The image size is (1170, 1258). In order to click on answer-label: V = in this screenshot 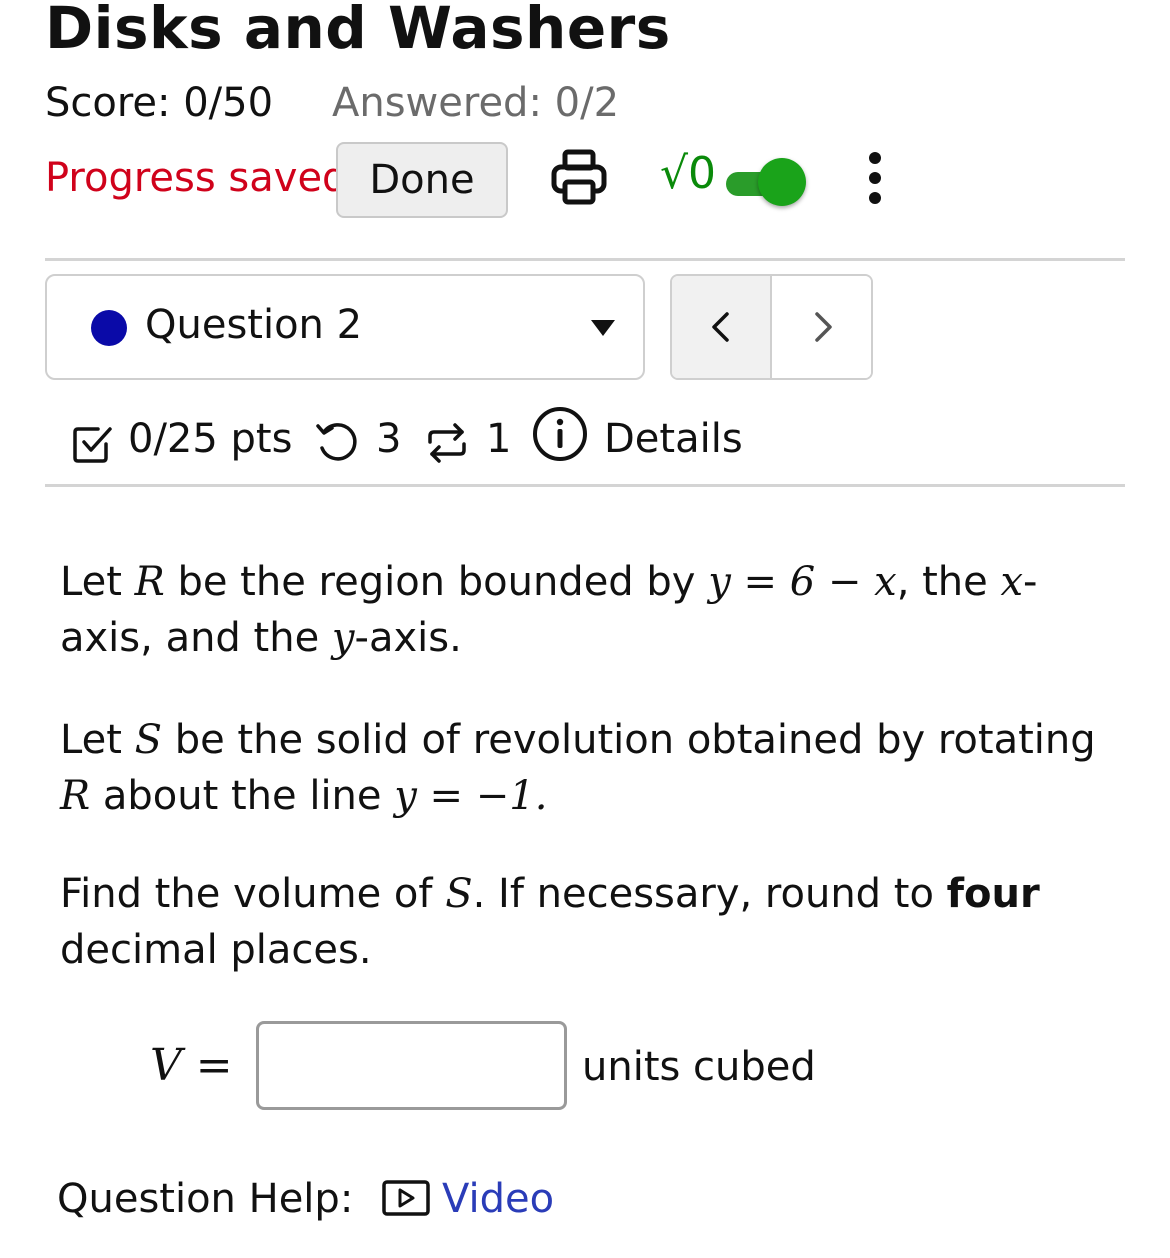, I will do `click(191, 1065)`.